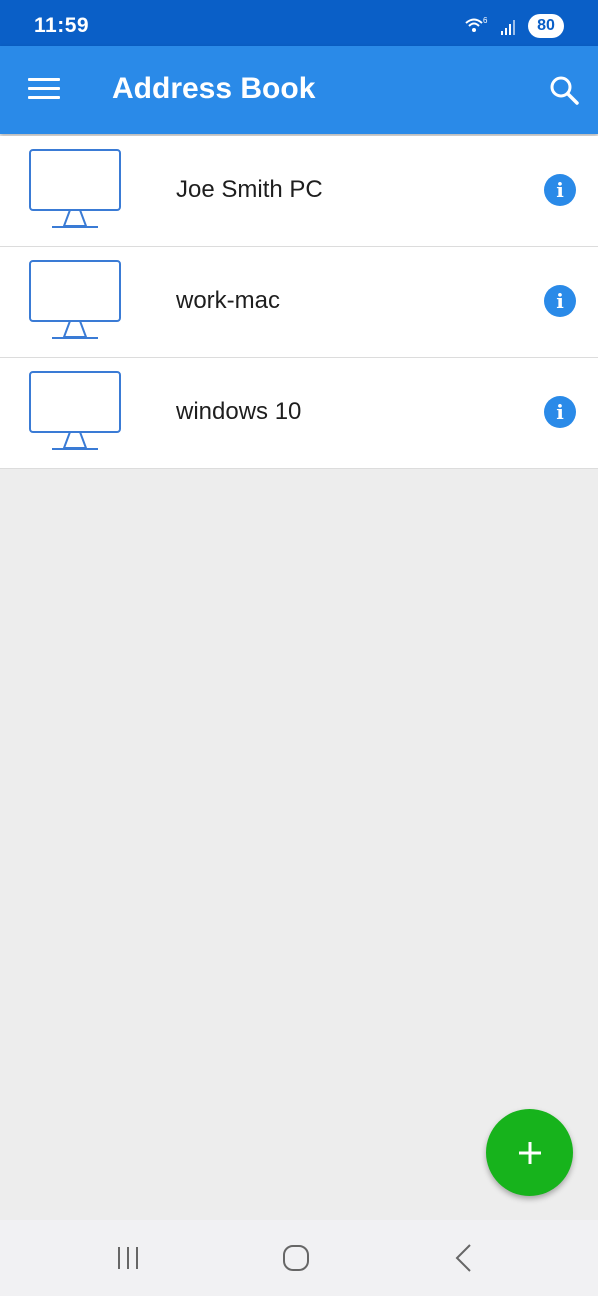 This screenshot has height=1296, width=598. What do you see at coordinates (508, 27) in the screenshot?
I see `signal-icon` at bounding box center [508, 27].